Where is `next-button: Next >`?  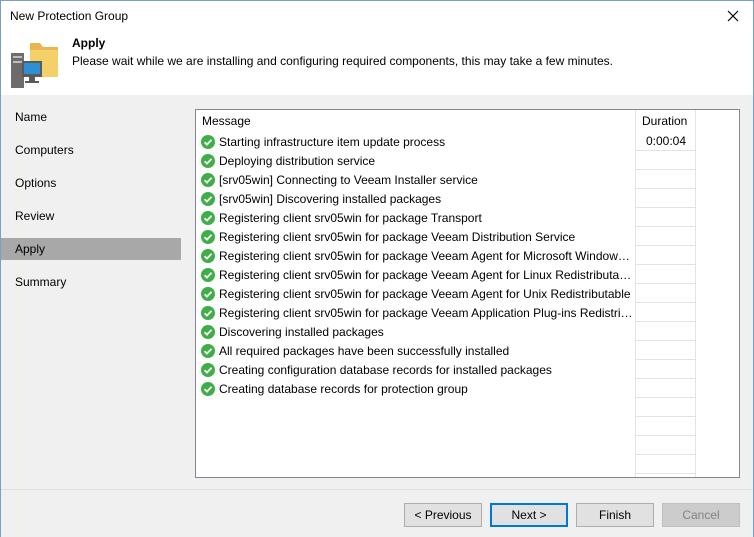
next-button: Next > is located at coordinates (529, 515).